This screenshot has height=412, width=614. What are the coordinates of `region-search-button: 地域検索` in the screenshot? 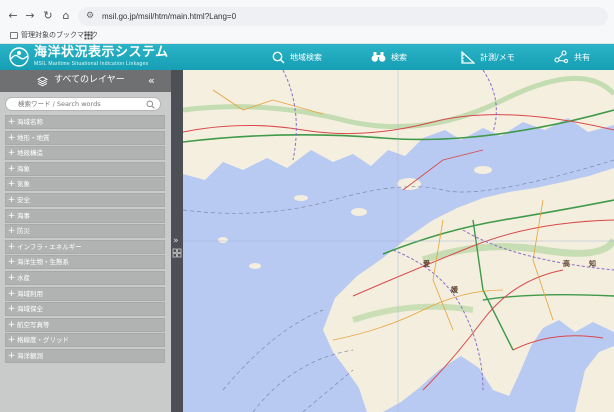 It's located at (297, 57).